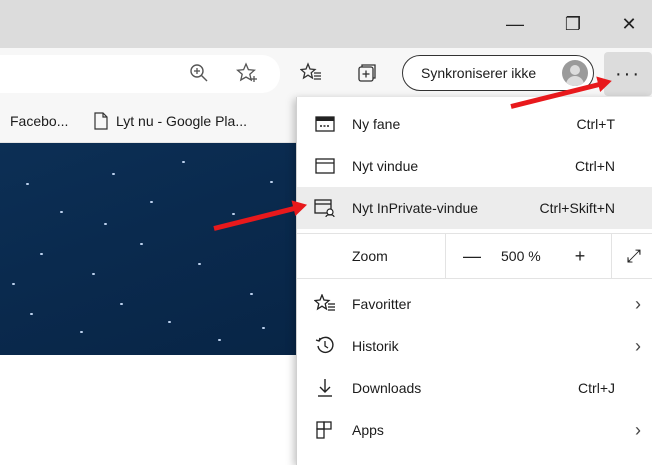 This screenshot has width=652, height=465. I want to click on minimize-button: —, so click(515, 24).